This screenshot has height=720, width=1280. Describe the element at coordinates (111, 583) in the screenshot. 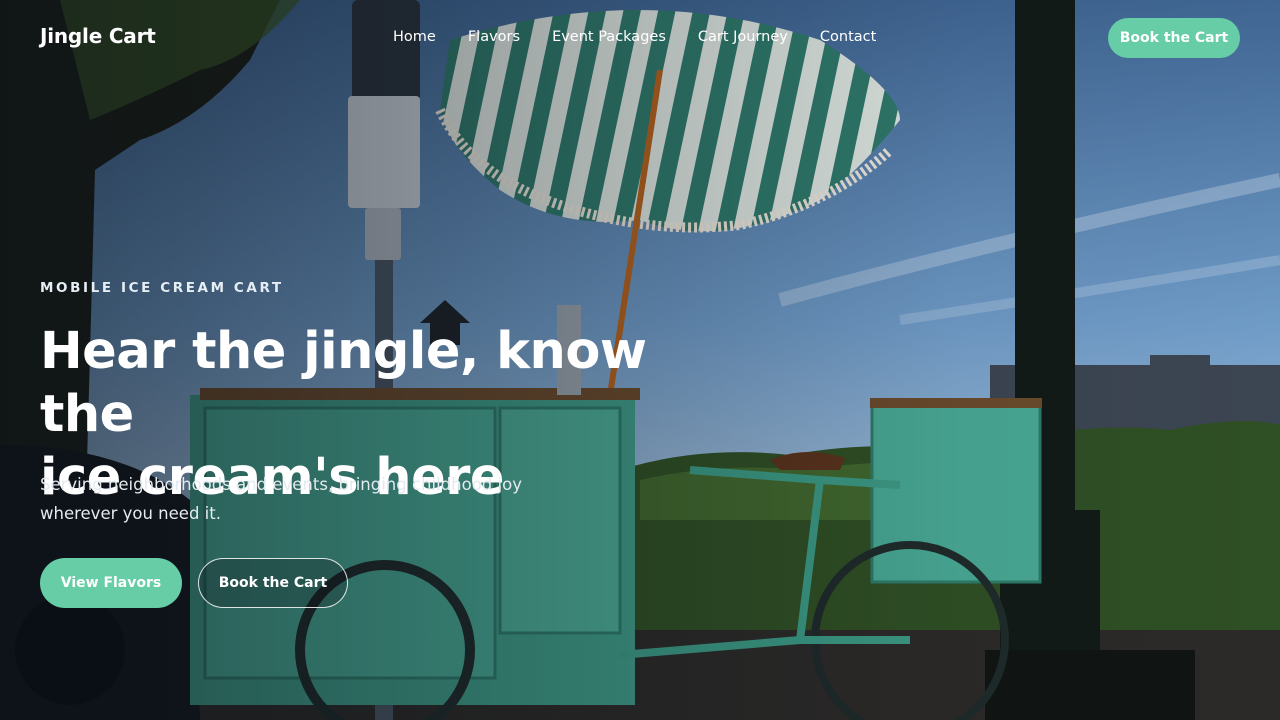

I see `view-flavors-button: View Flavors` at that location.